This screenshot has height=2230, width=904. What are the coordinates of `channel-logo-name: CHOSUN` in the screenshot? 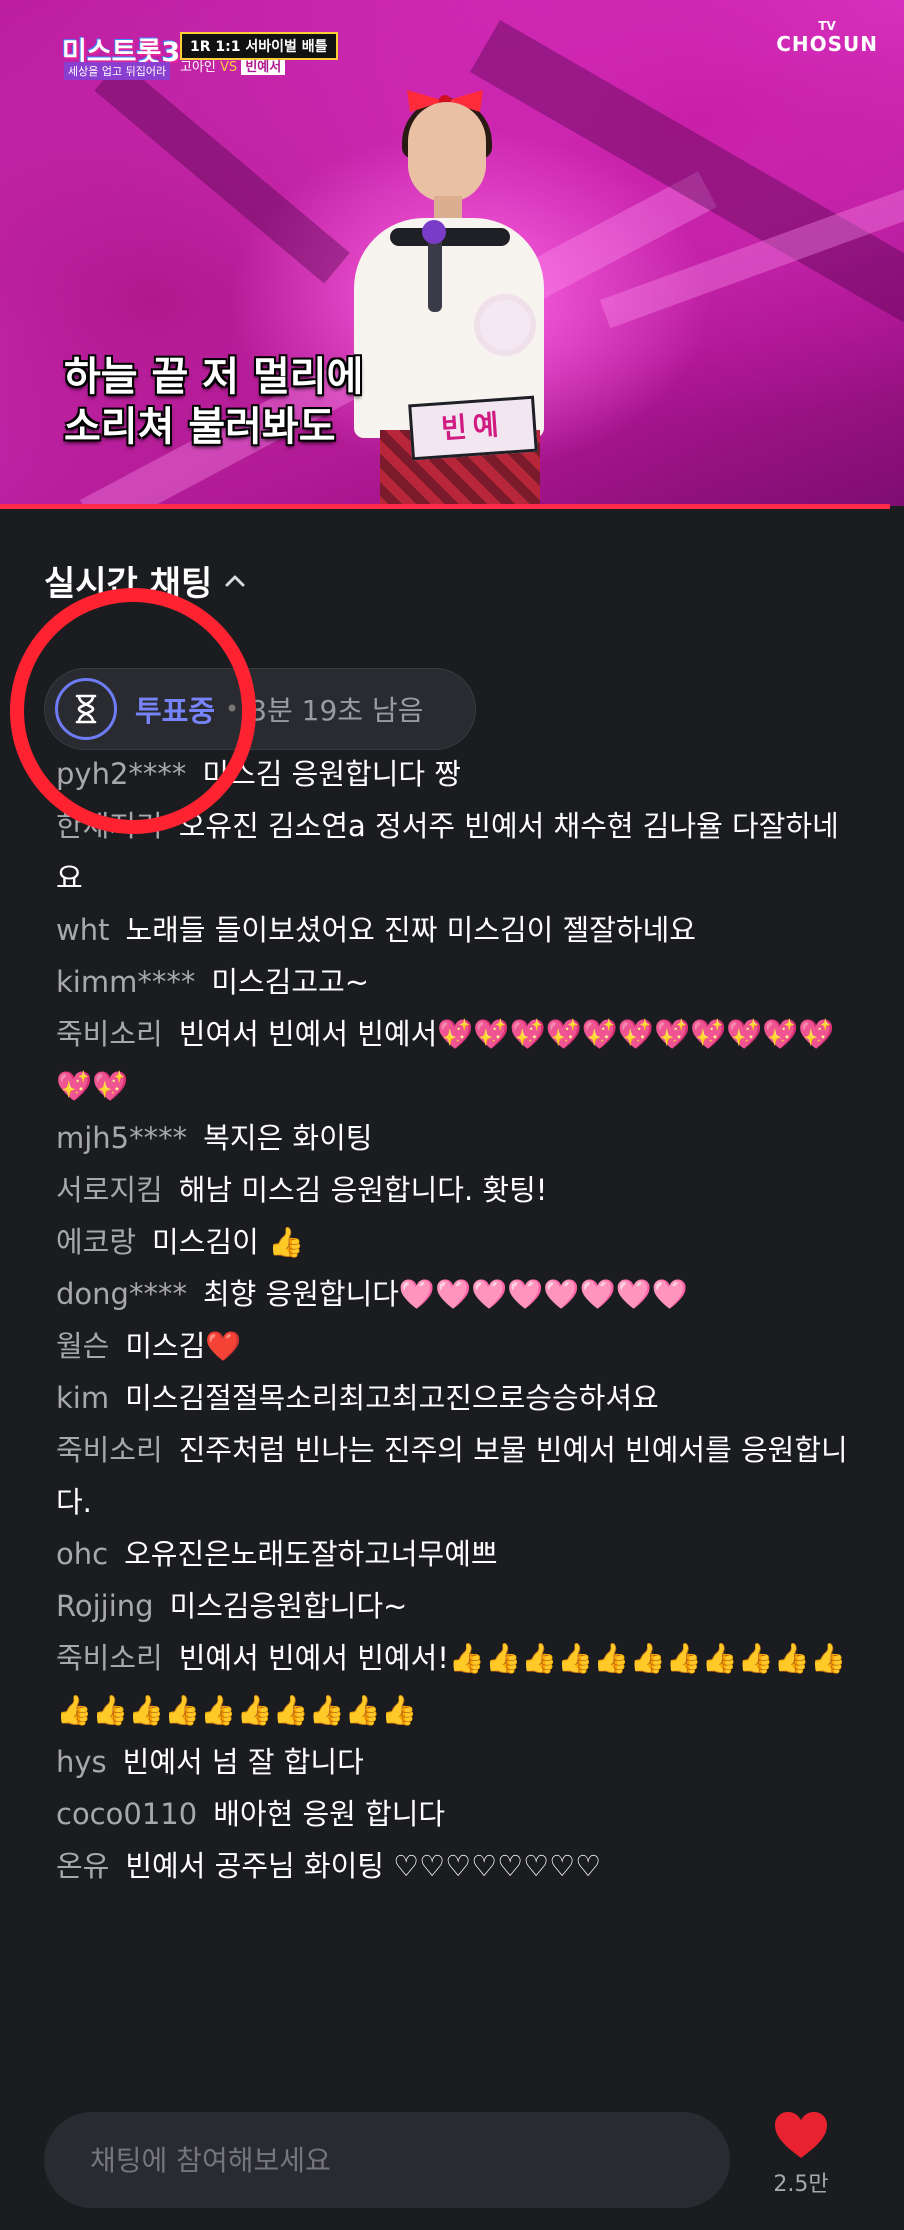 It's located at (827, 44).